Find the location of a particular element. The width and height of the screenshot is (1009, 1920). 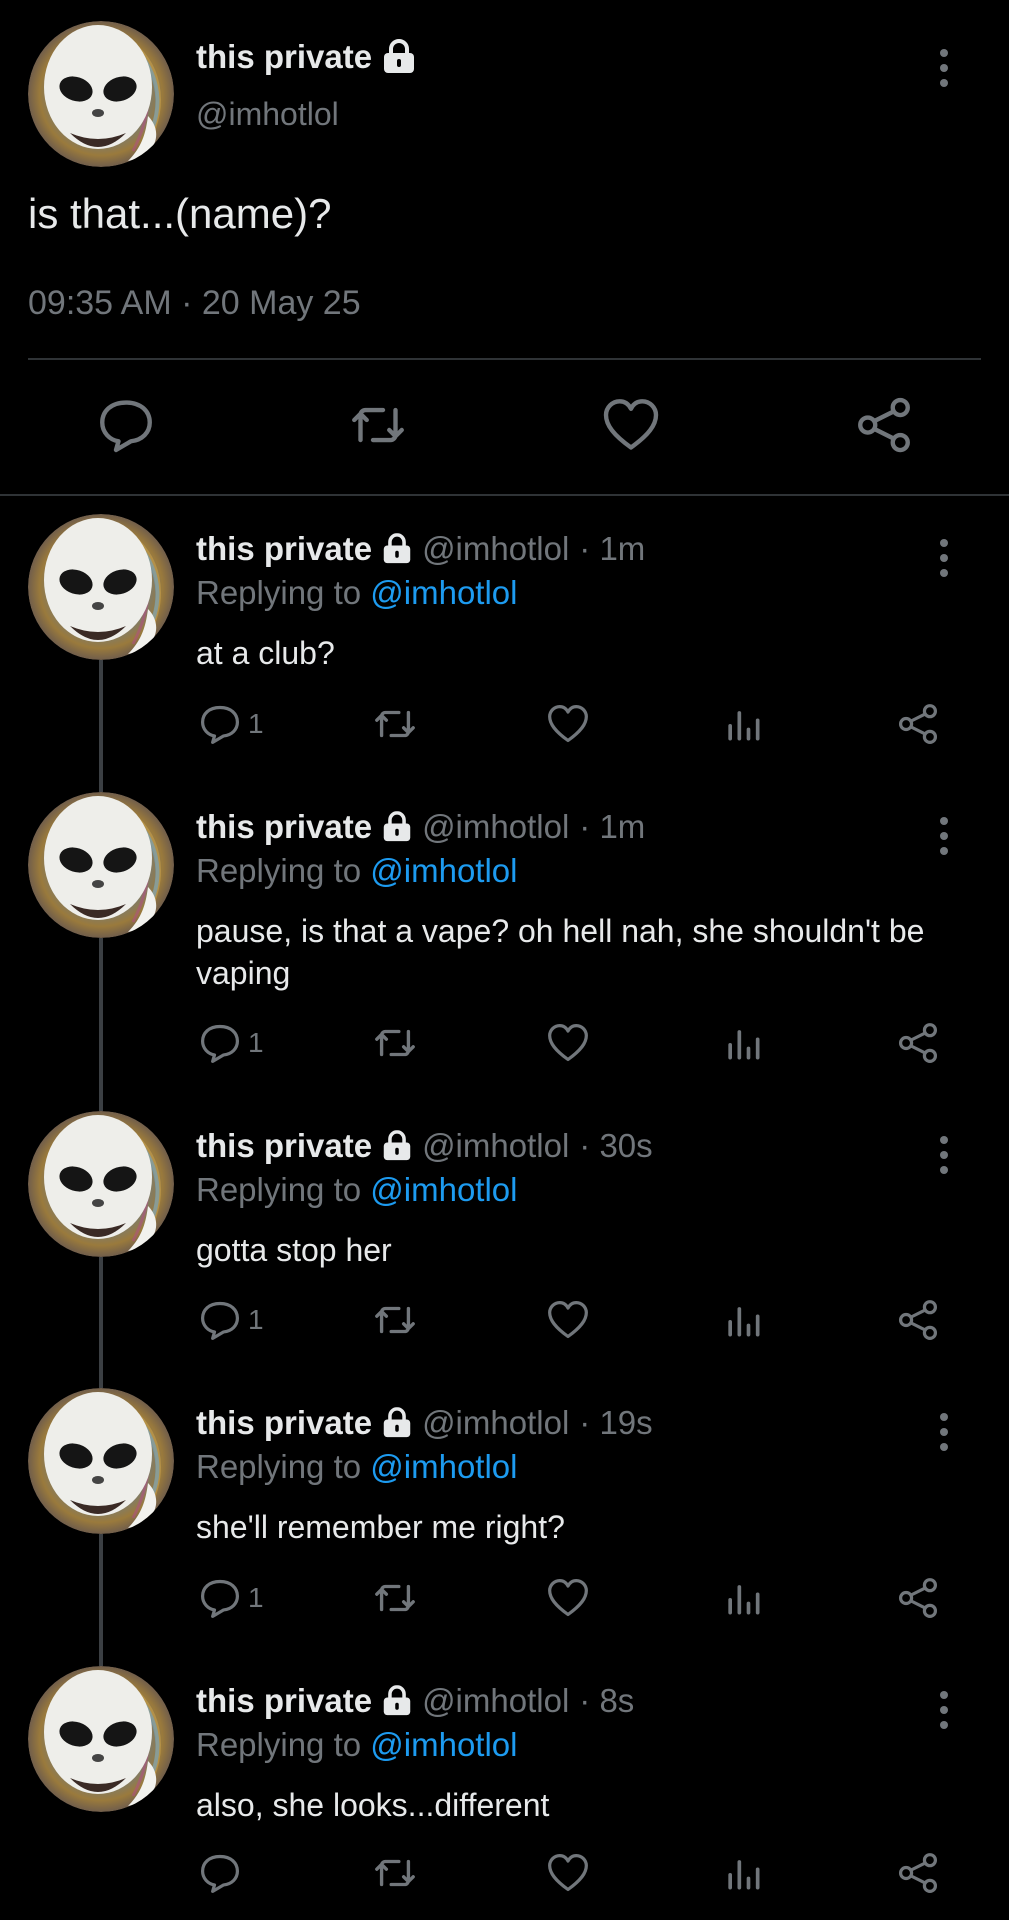

reply-header: this private @imhotlol · 8s is located at coordinates (415, 1701).